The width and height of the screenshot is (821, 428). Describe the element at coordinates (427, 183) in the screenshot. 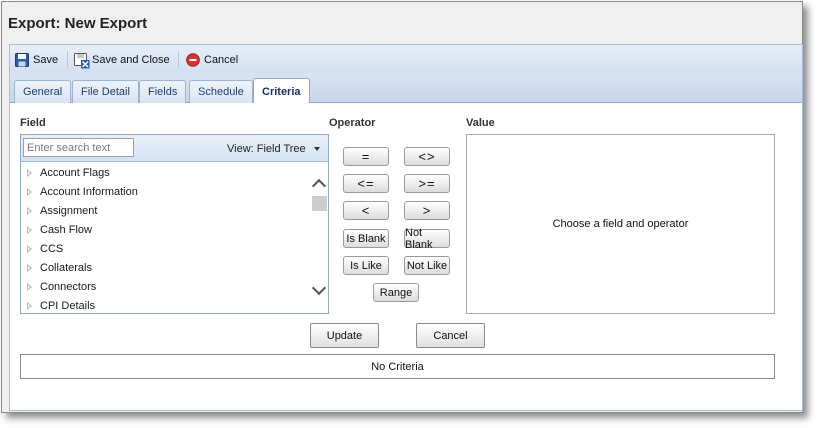

I see `operator-greater-equal-button: >=` at that location.